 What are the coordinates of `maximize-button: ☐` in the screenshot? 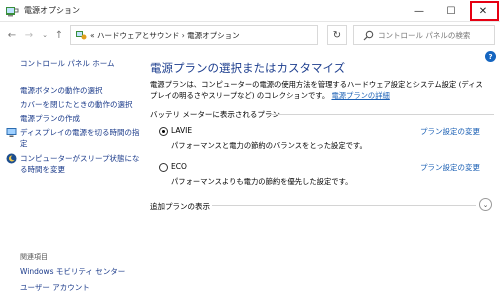 It's located at (451, 11).